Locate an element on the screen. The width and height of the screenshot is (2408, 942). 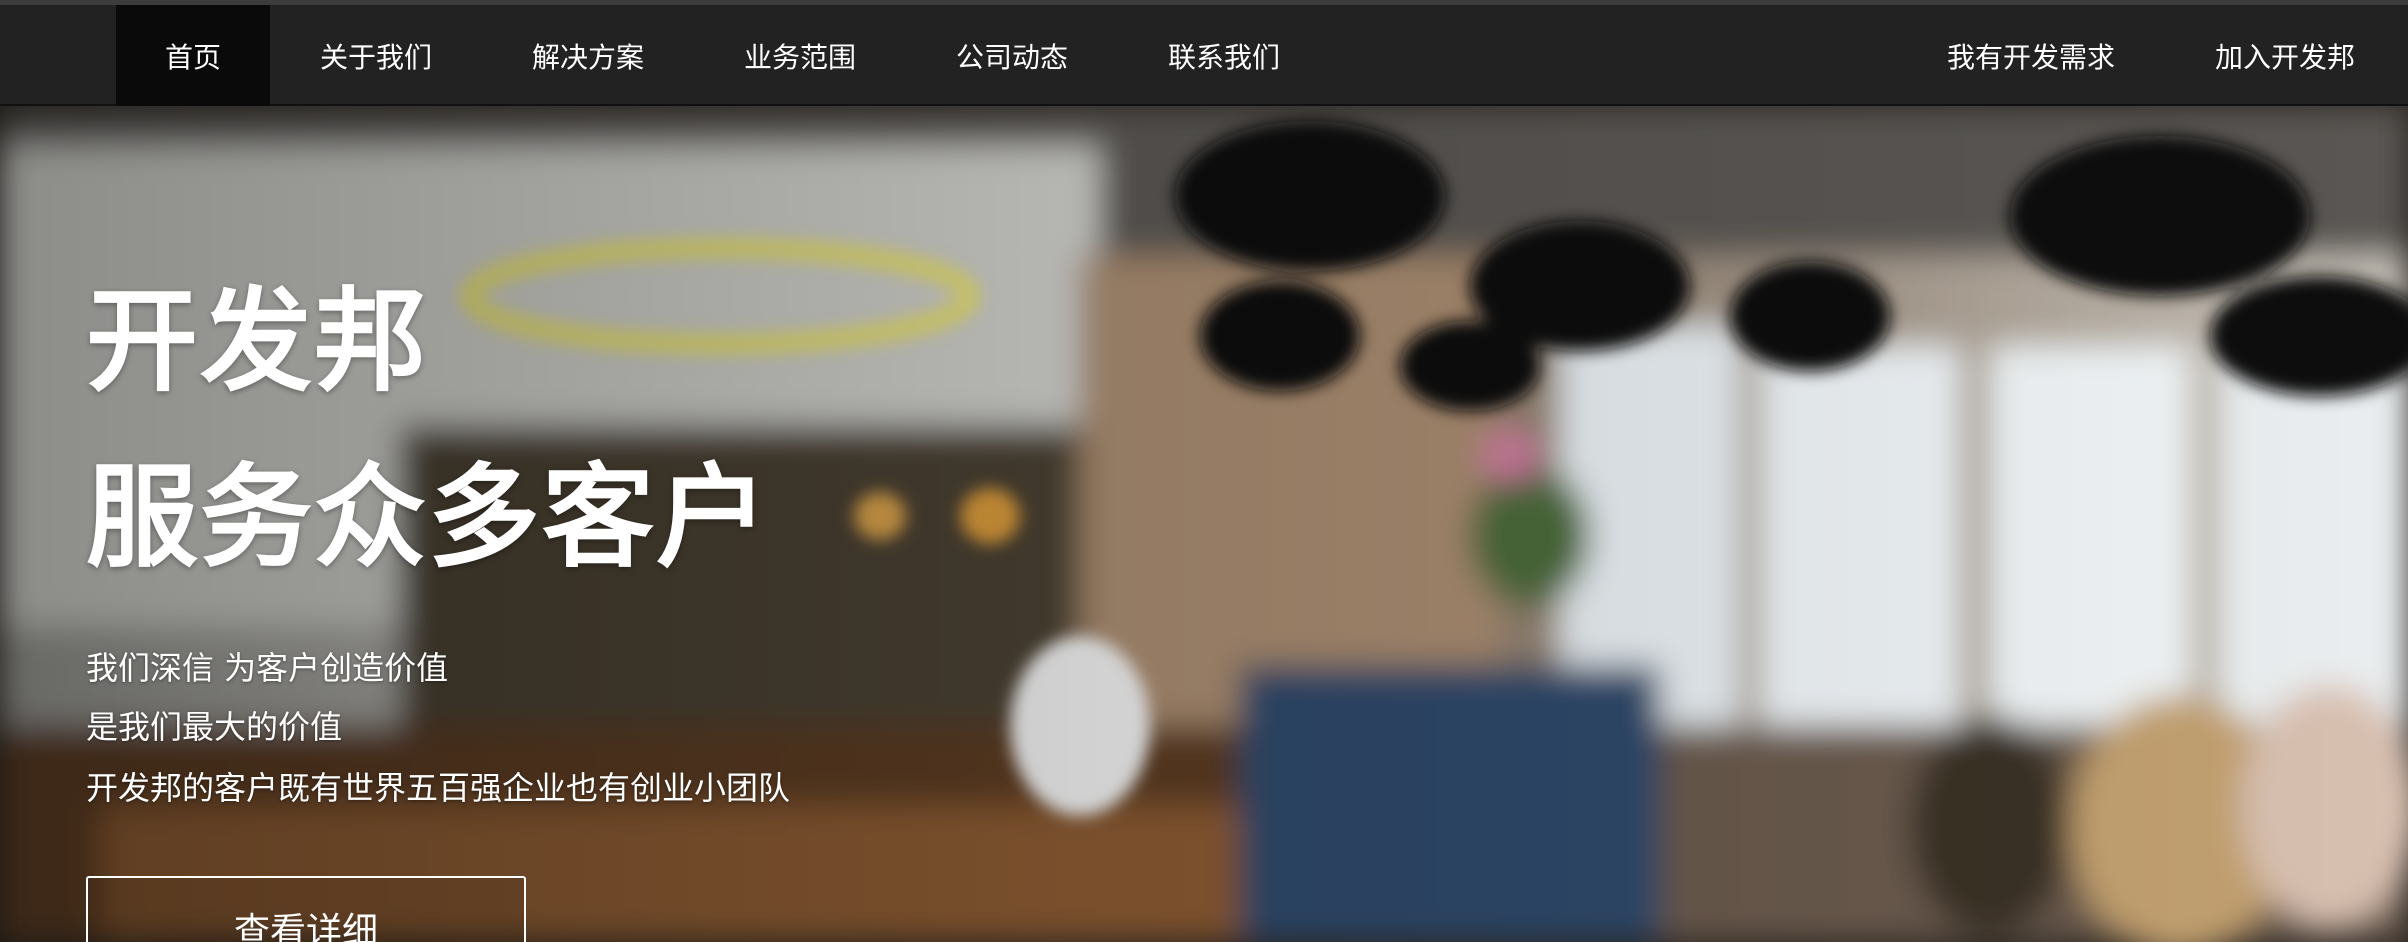
nav-item-join: 加入开发邦 is located at coordinates (2285, 55).